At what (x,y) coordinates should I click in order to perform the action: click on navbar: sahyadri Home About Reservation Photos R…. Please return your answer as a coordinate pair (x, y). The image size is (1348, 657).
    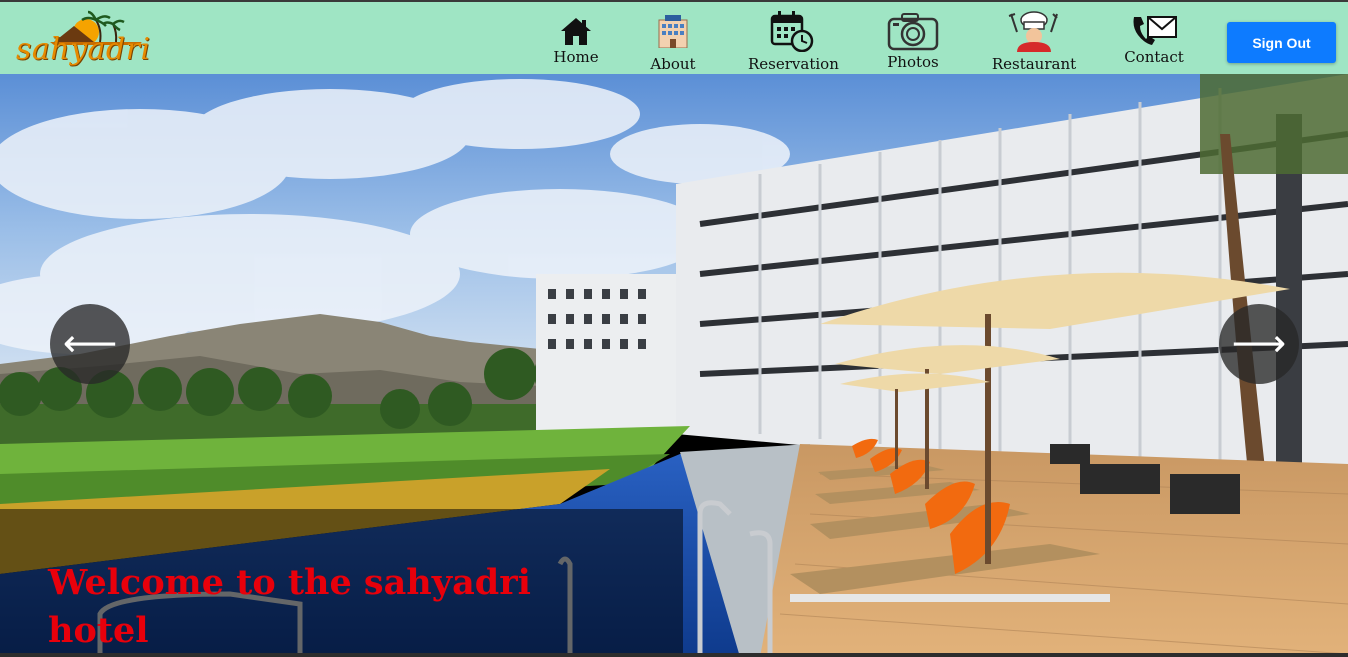
    Looking at the image, I should click on (674, 38).